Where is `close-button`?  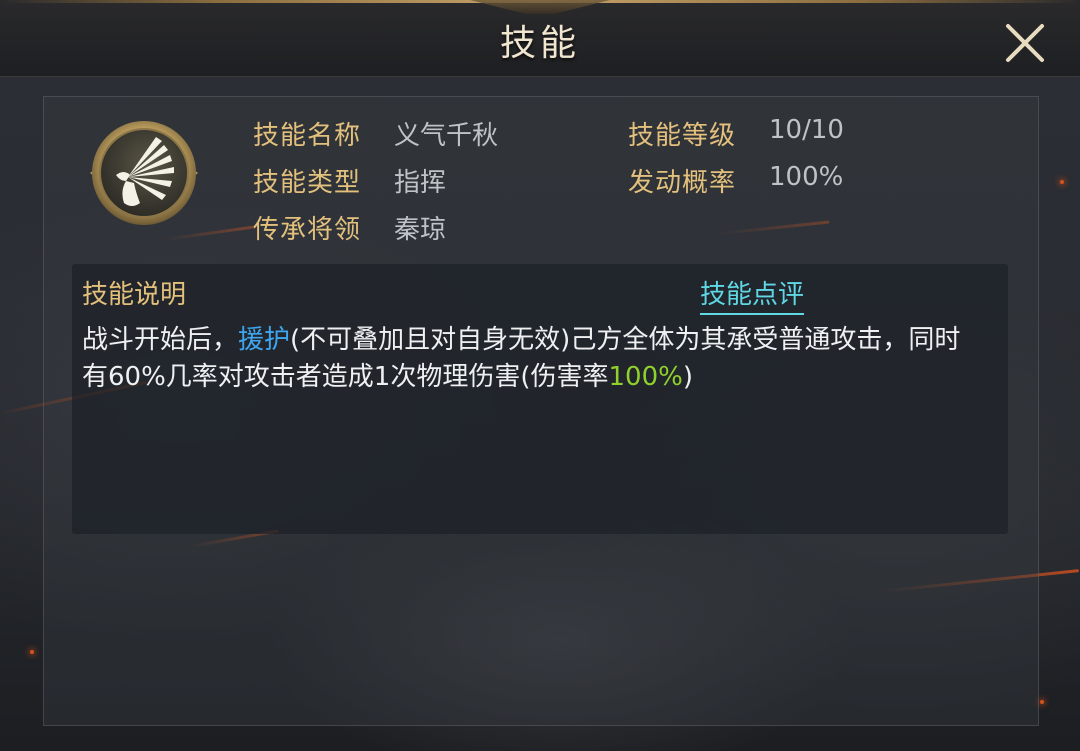 close-button is located at coordinates (1025, 43).